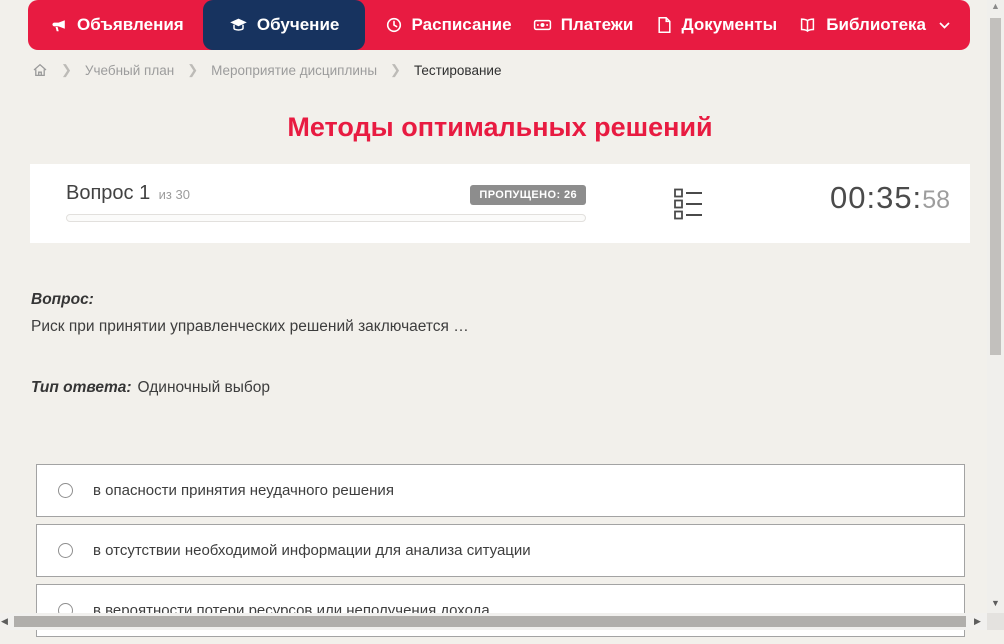 The height and width of the screenshot is (644, 1004). I want to click on horizontal-scrollbar-thumb, so click(490, 621).